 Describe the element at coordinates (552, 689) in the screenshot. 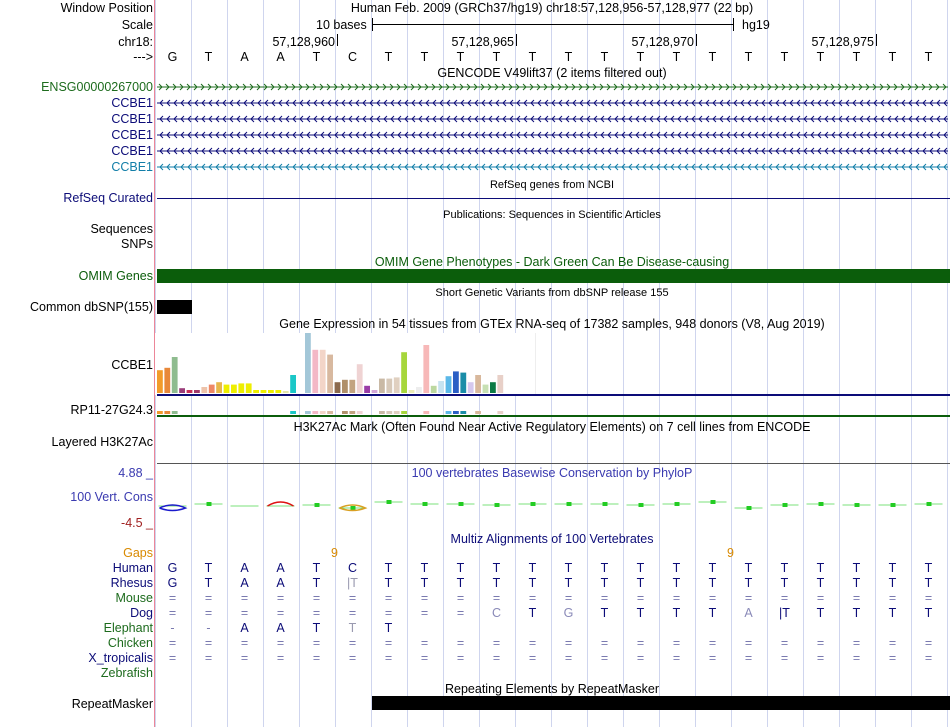

I see `repeatmasker-title: Repeating Elements by RepeatMasker` at that location.